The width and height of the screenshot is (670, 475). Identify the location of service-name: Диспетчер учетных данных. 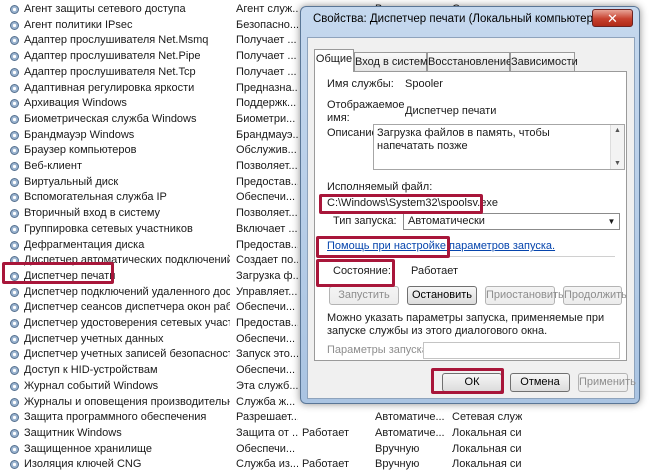
(94, 338).